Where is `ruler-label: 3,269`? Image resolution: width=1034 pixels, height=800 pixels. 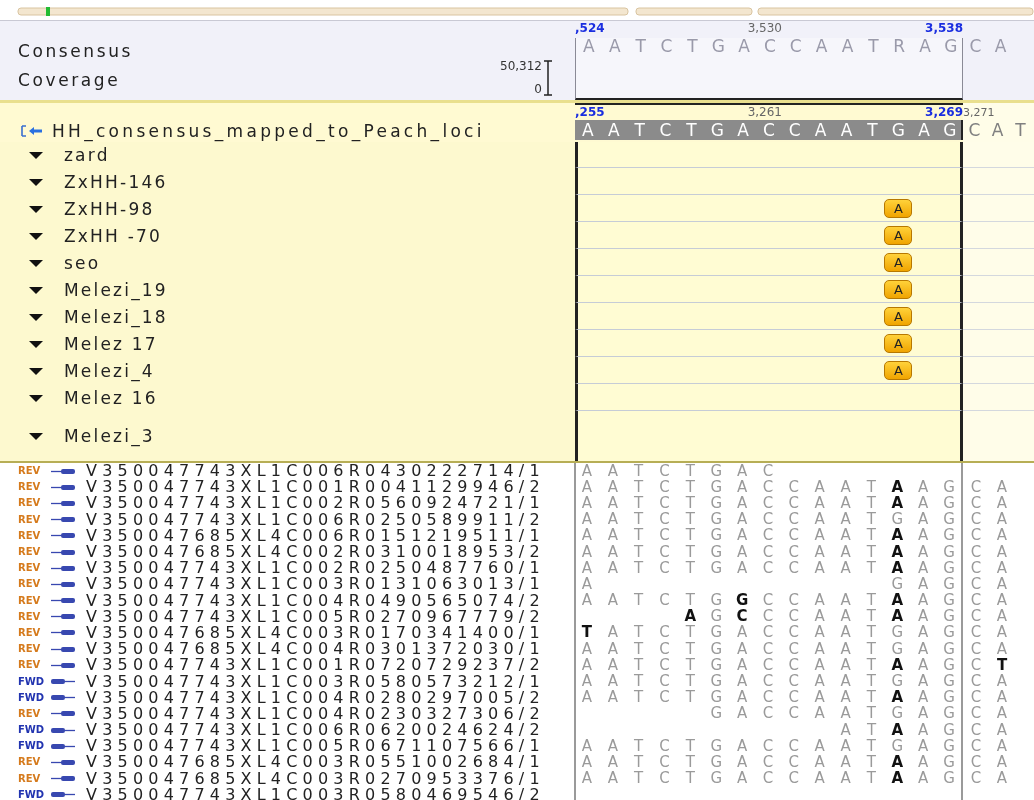 ruler-label: 3,269 is located at coordinates (944, 112).